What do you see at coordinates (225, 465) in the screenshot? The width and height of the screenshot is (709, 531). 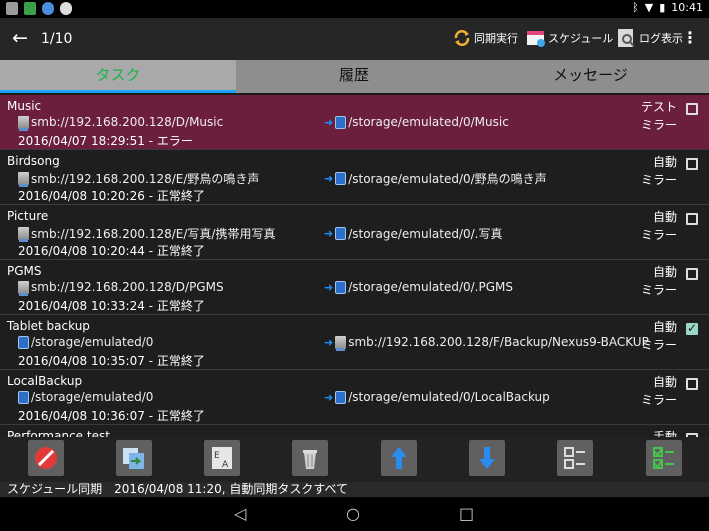 I see `svg-text: A` at bounding box center [225, 465].